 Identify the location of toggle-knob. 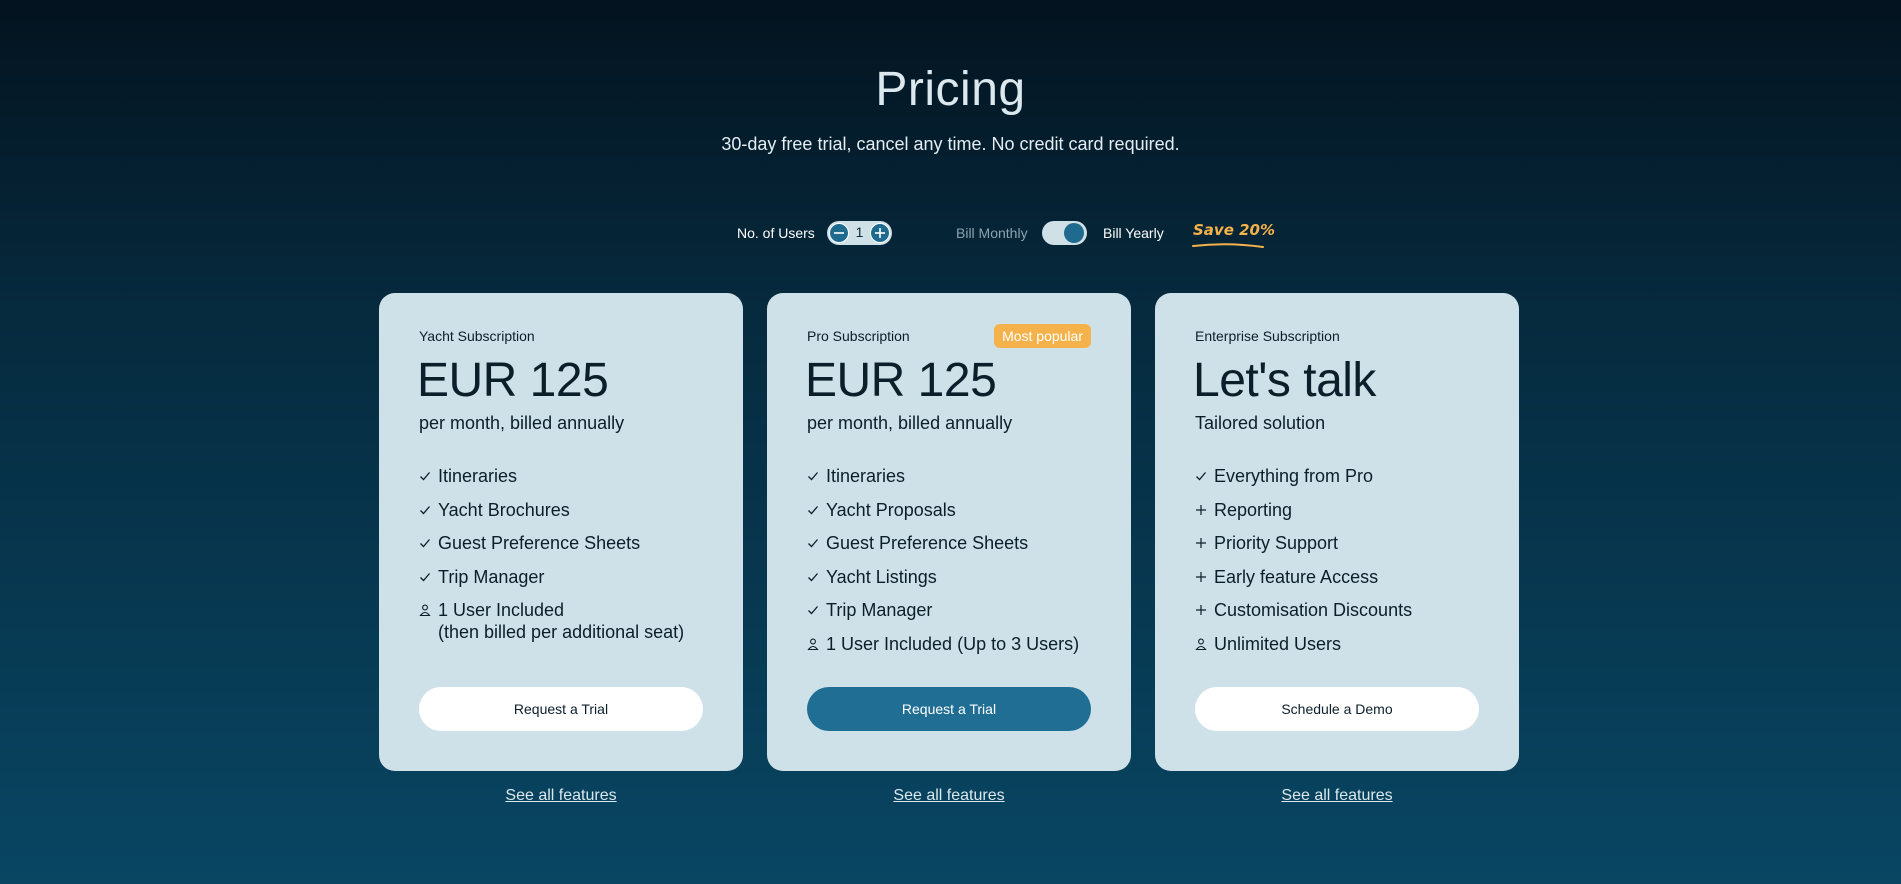
(1074, 233).